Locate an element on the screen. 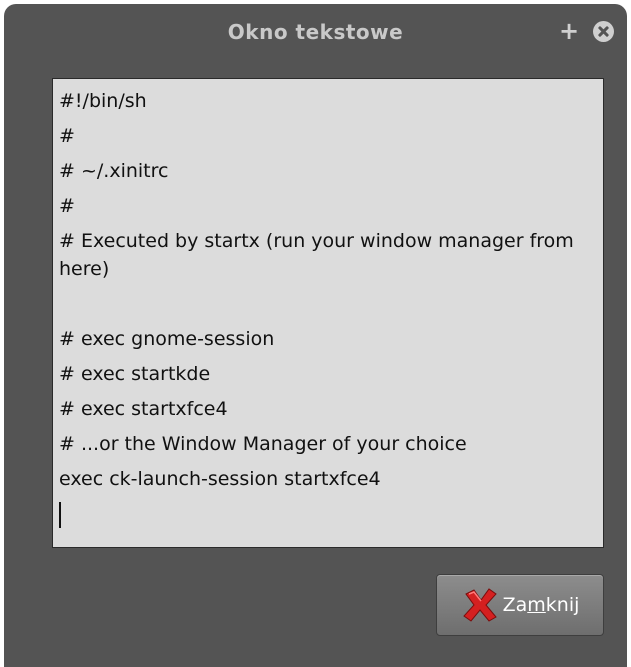 This screenshot has width=631, height=667. maximize-icon: + is located at coordinates (569, 31).